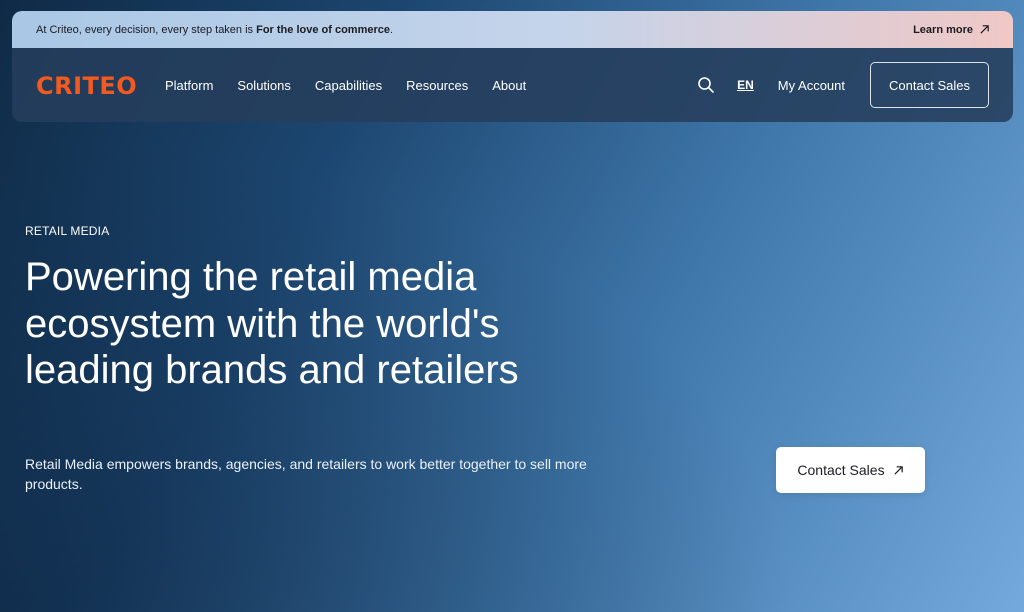 Image resolution: width=1024 pixels, height=612 pixels. Describe the element at coordinates (745, 85) in the screenshot. I see `language-selector: EN` at that location.